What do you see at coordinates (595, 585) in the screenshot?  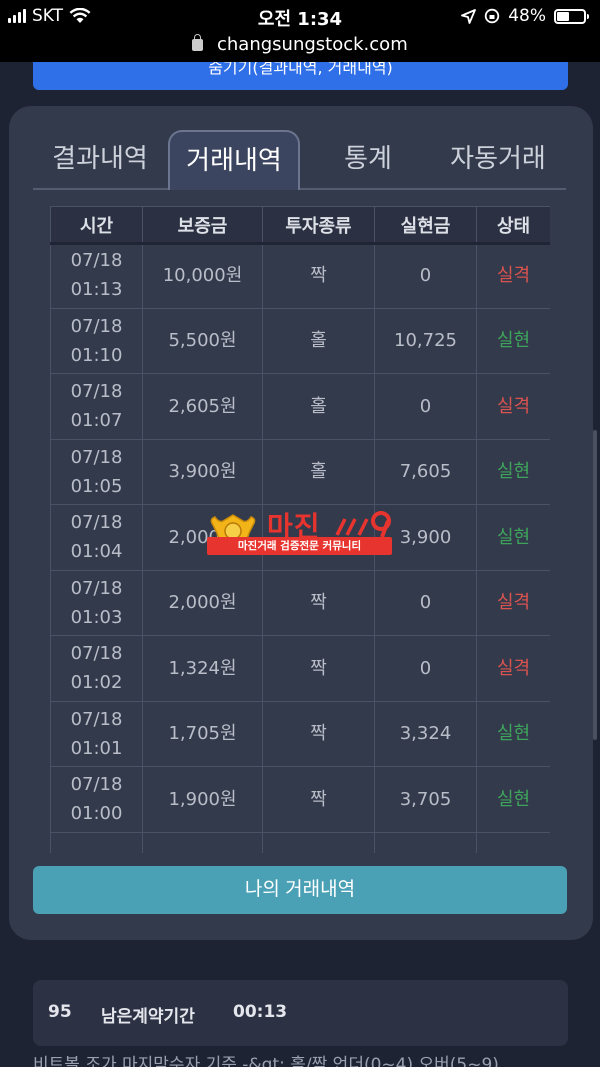 I see `scrollbar` at bounding box center [595, 585].